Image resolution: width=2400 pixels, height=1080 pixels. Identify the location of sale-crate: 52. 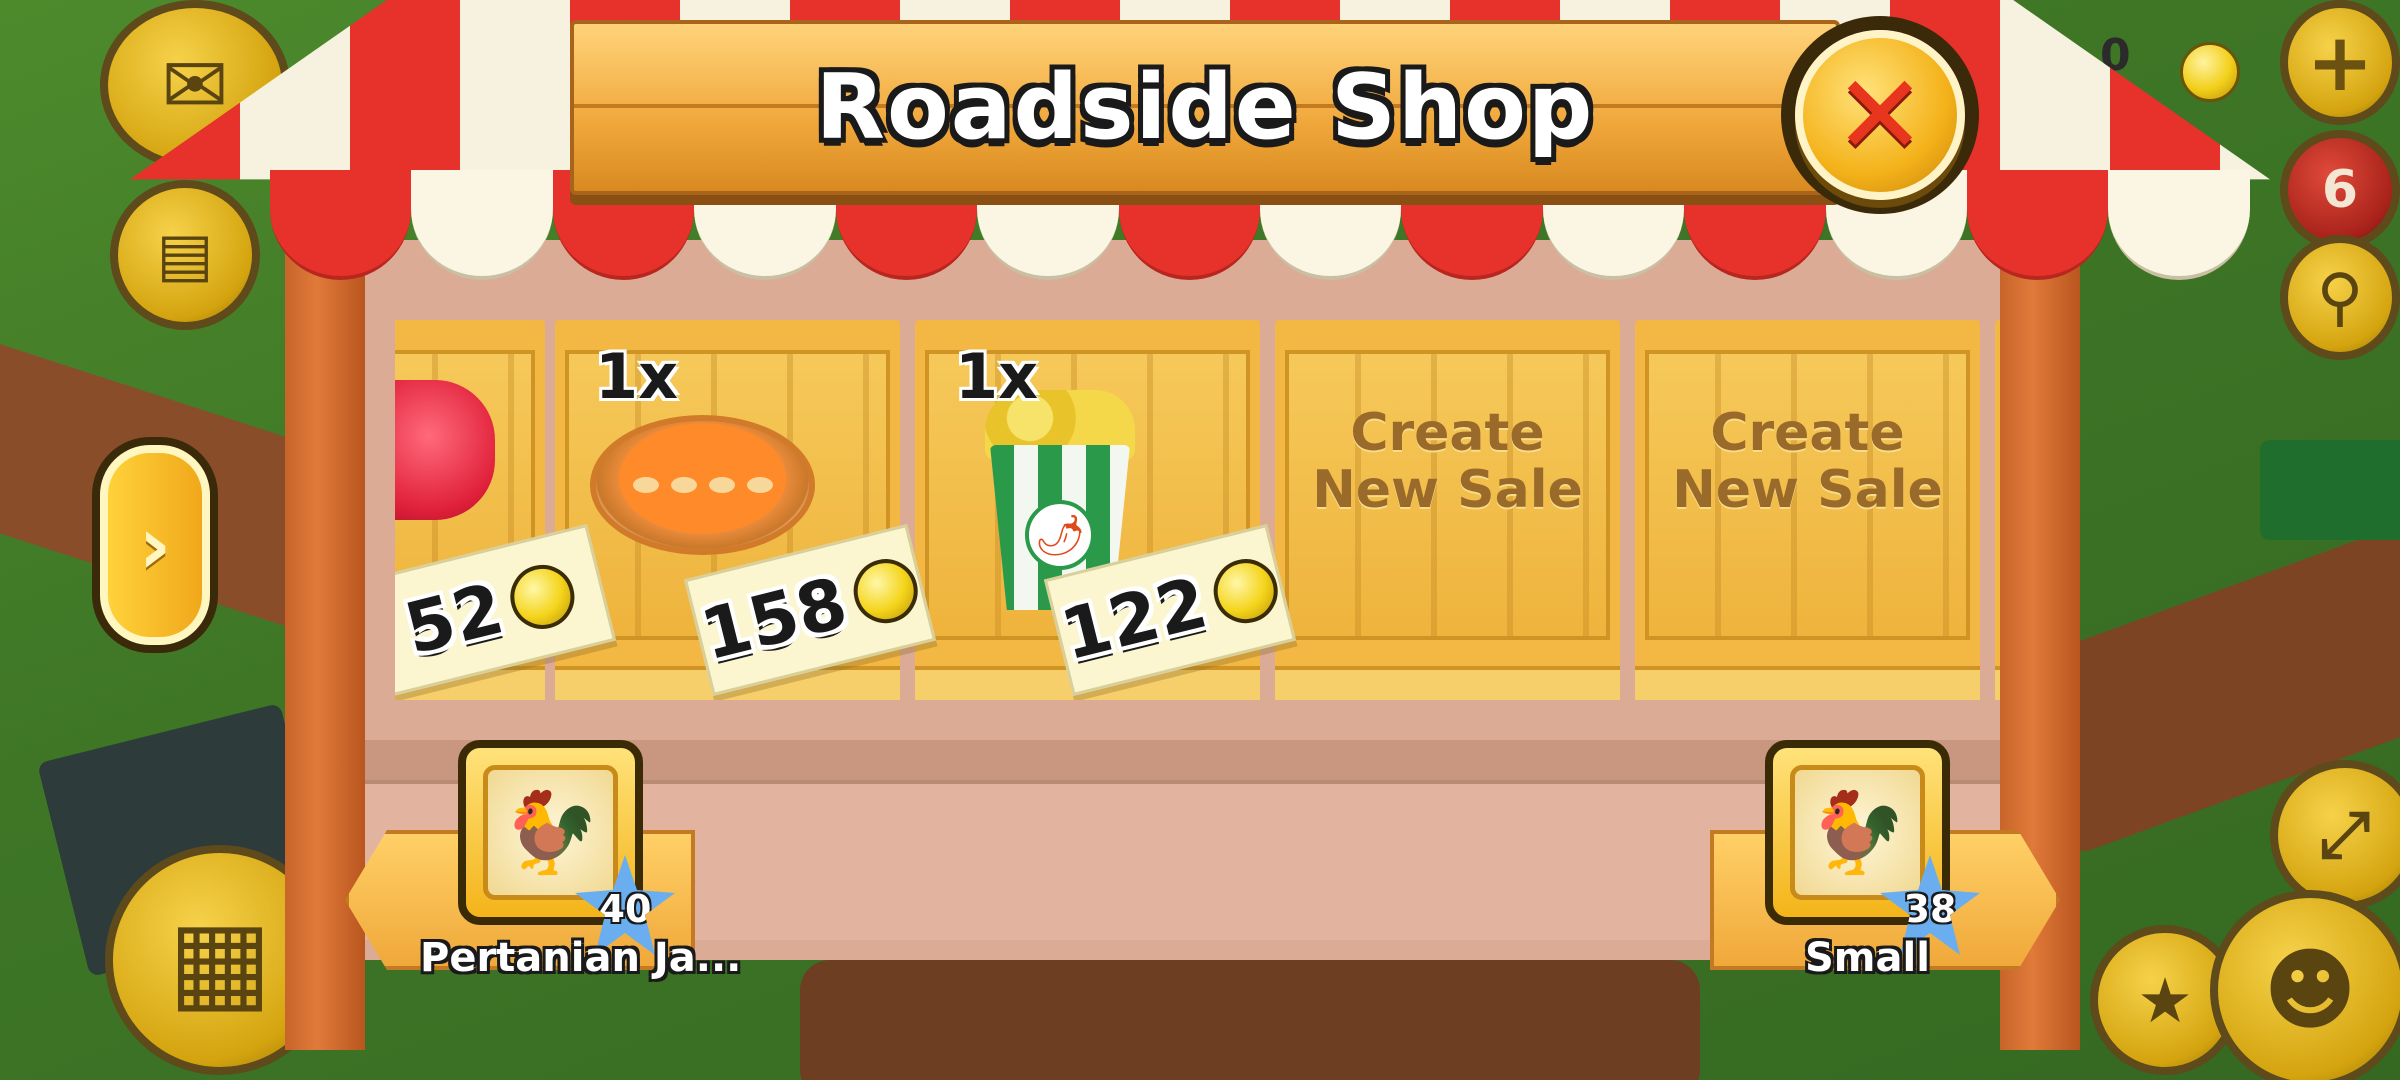
(506, 510).